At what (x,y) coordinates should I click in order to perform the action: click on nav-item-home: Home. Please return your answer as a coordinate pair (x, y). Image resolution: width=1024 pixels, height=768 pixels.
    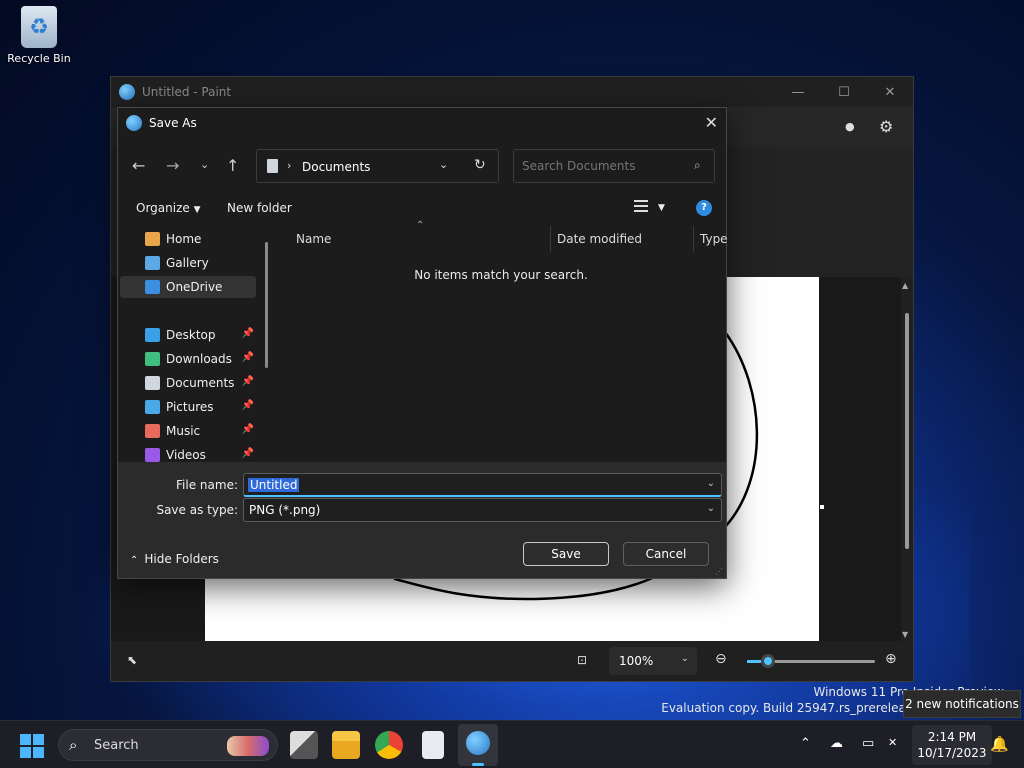
    Looking at the image, I should click on (188, 239).